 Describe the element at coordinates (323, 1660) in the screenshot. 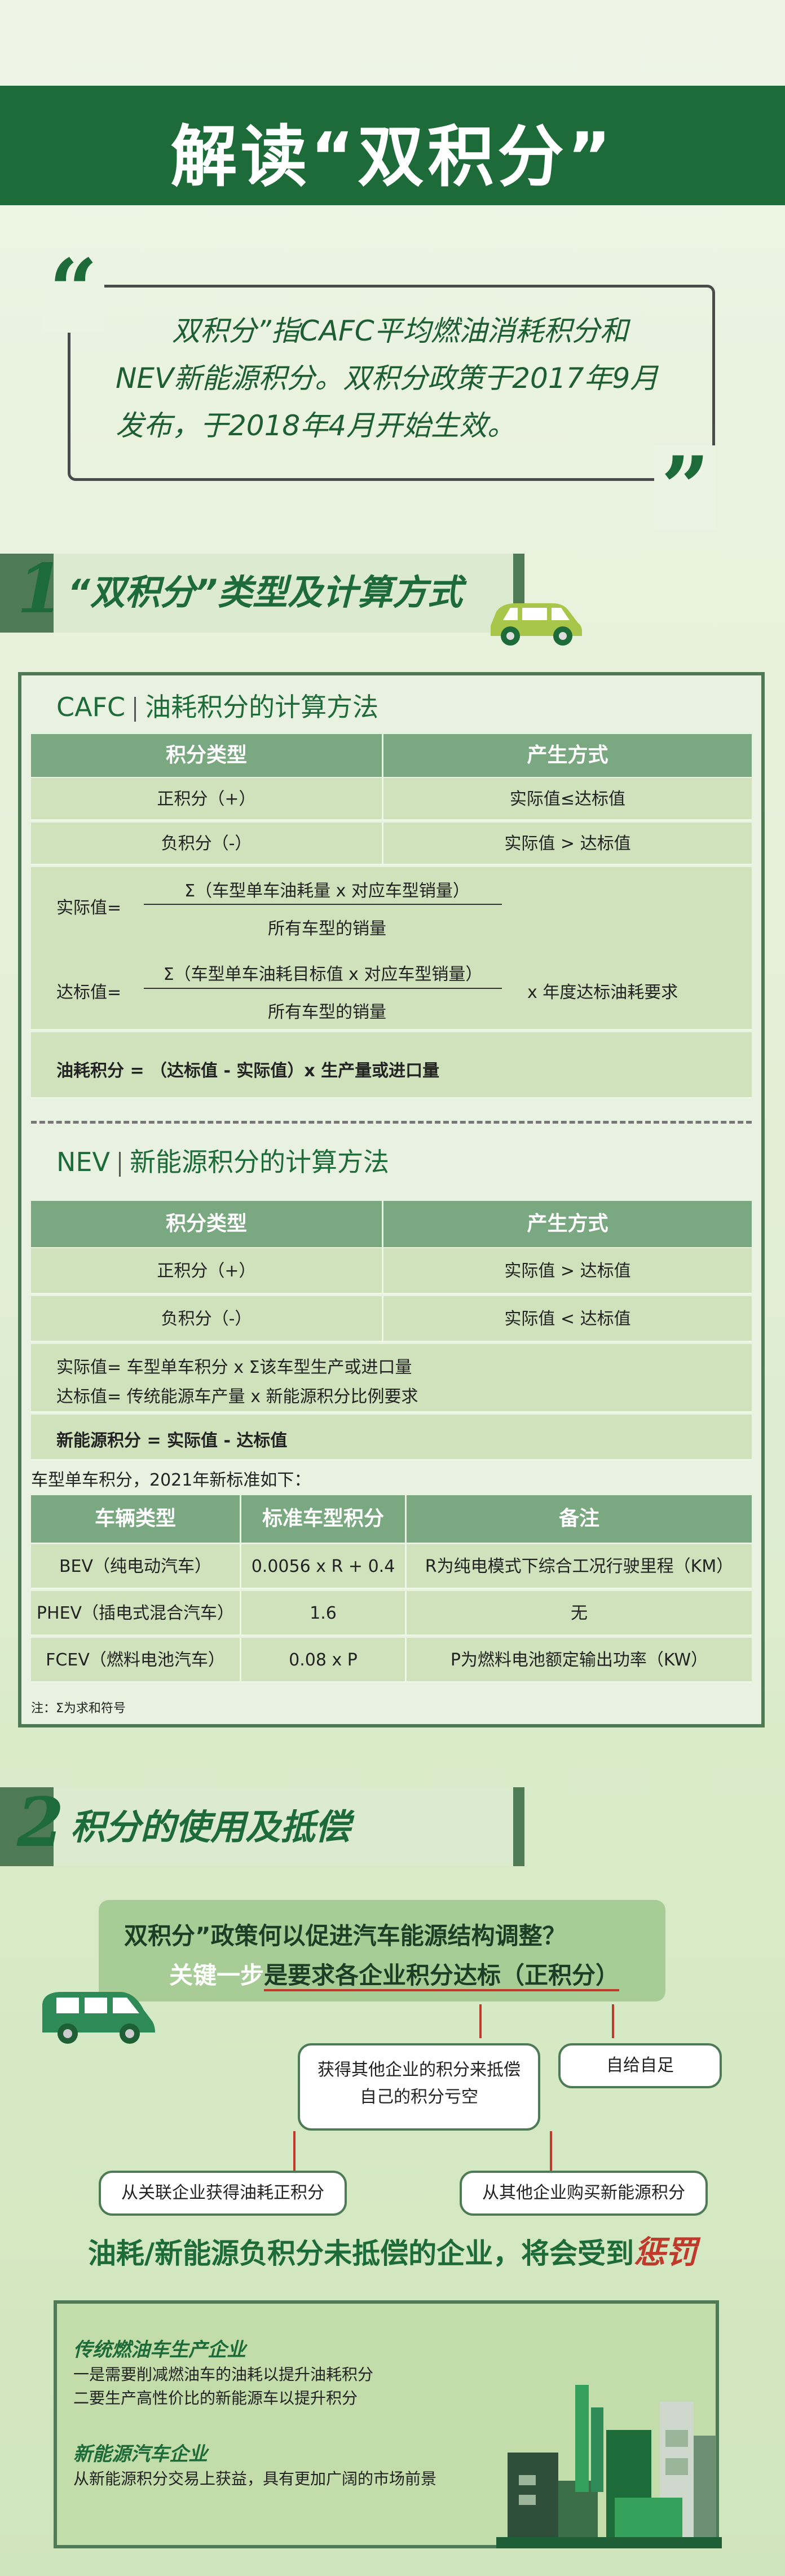

I see `std-score: 0.08 x P` at that location.